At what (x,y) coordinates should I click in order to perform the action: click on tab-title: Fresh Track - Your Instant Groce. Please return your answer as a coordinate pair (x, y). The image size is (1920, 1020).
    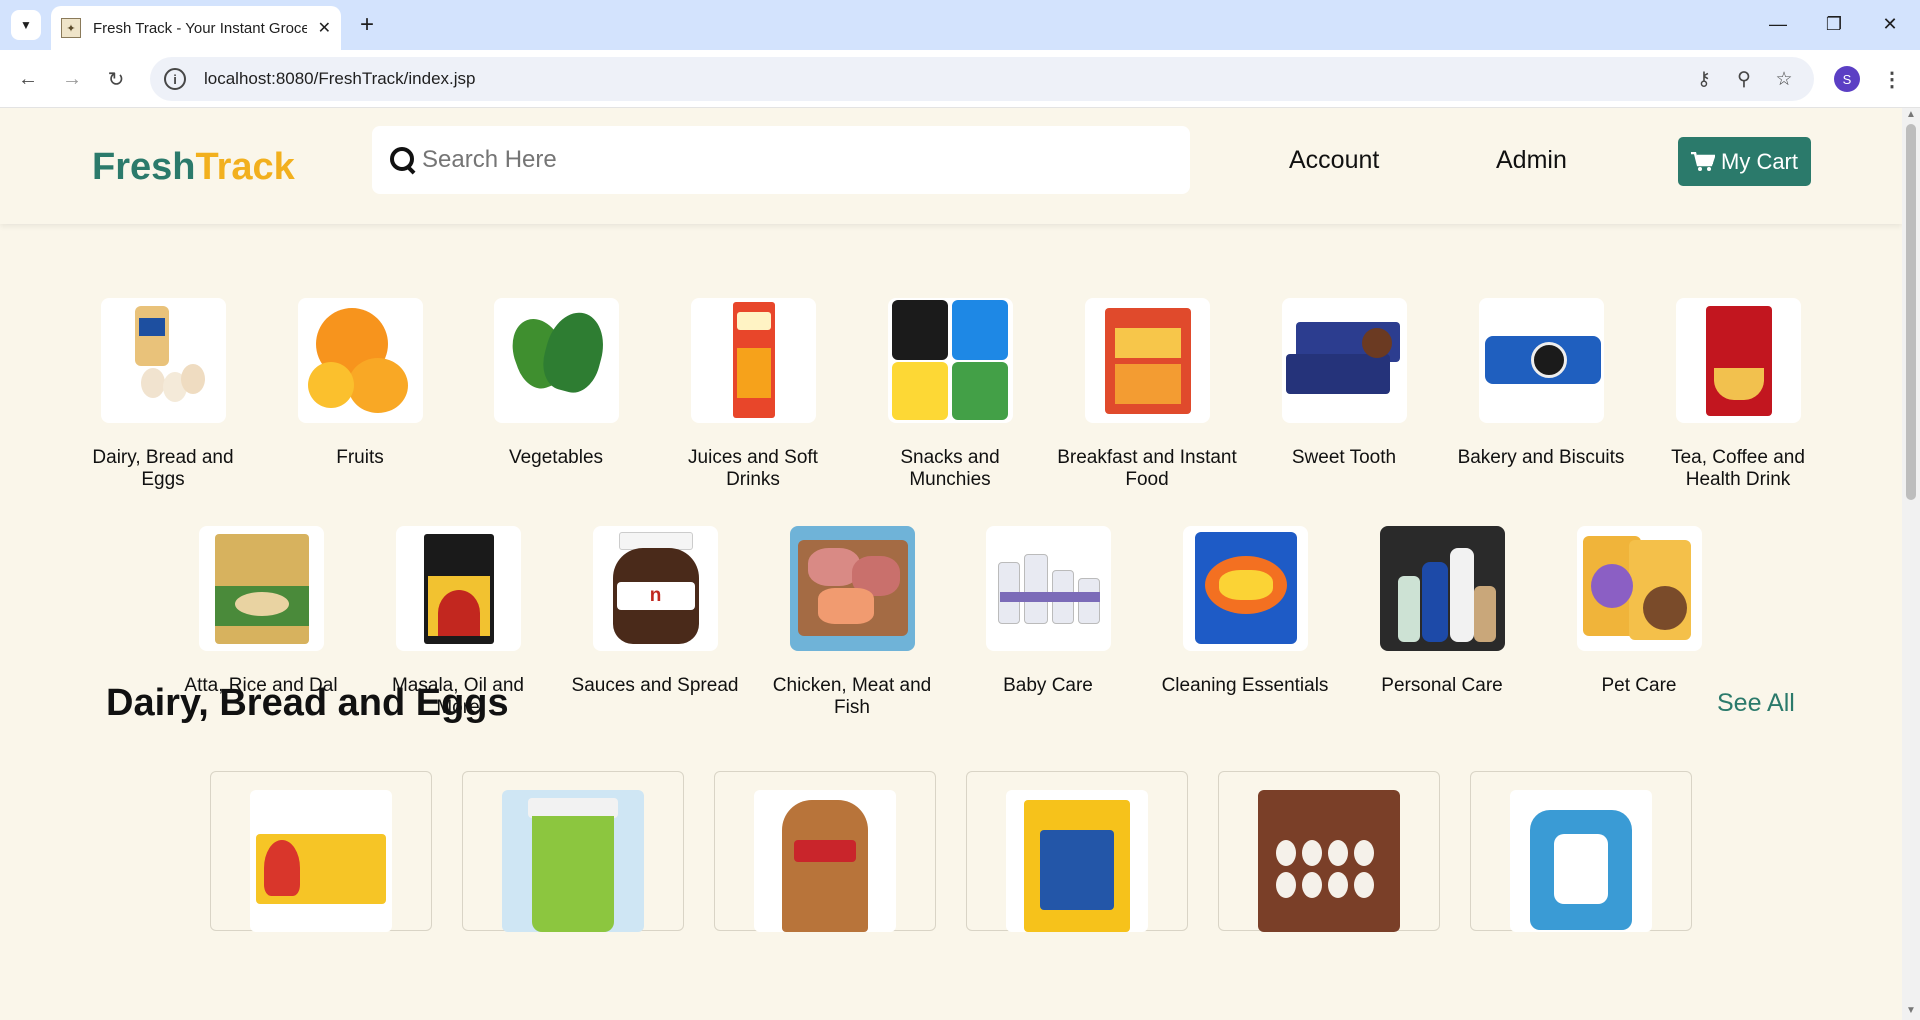
    Looking at the image, I should click on (200, 28).